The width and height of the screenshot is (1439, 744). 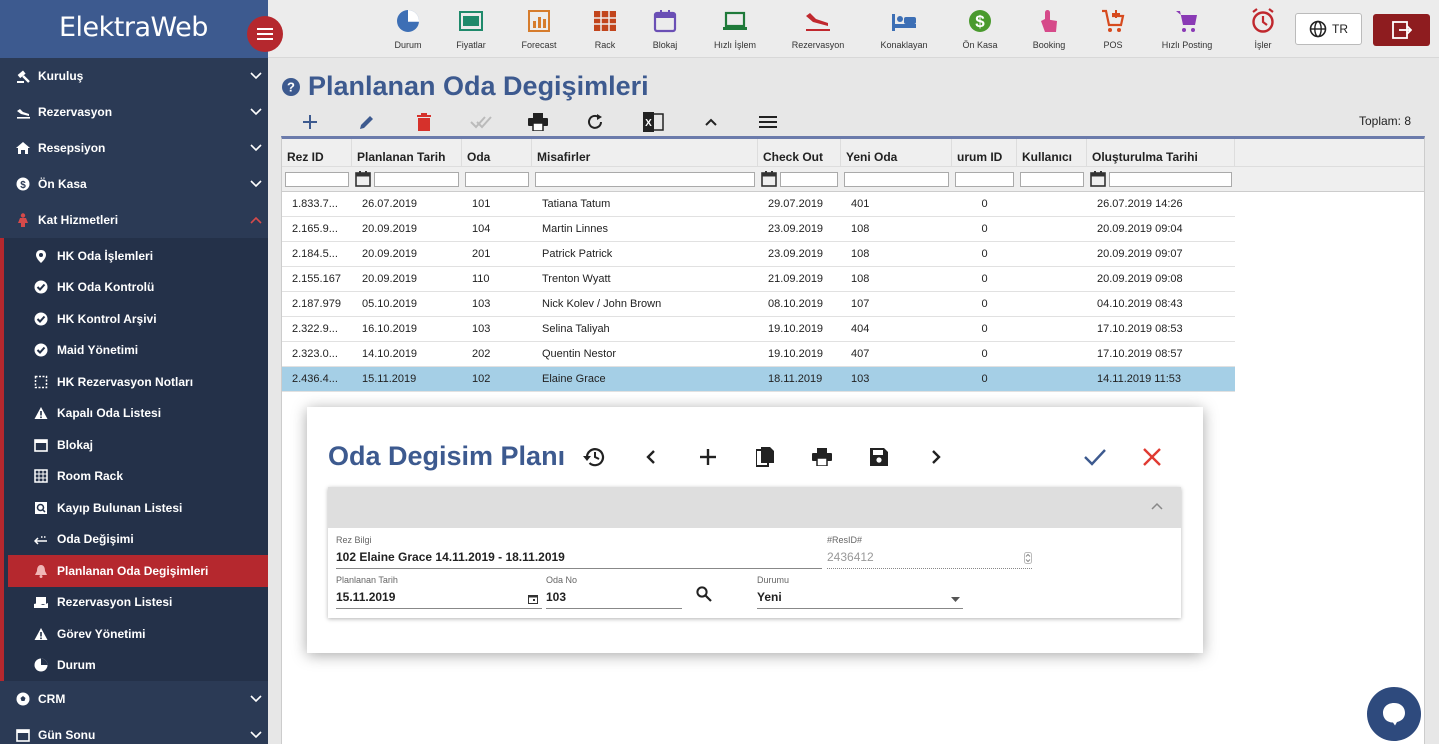 What do you see at coordinates (936, 457) in the screenshot?
I see `next-button` at bounding box center [936, 457].